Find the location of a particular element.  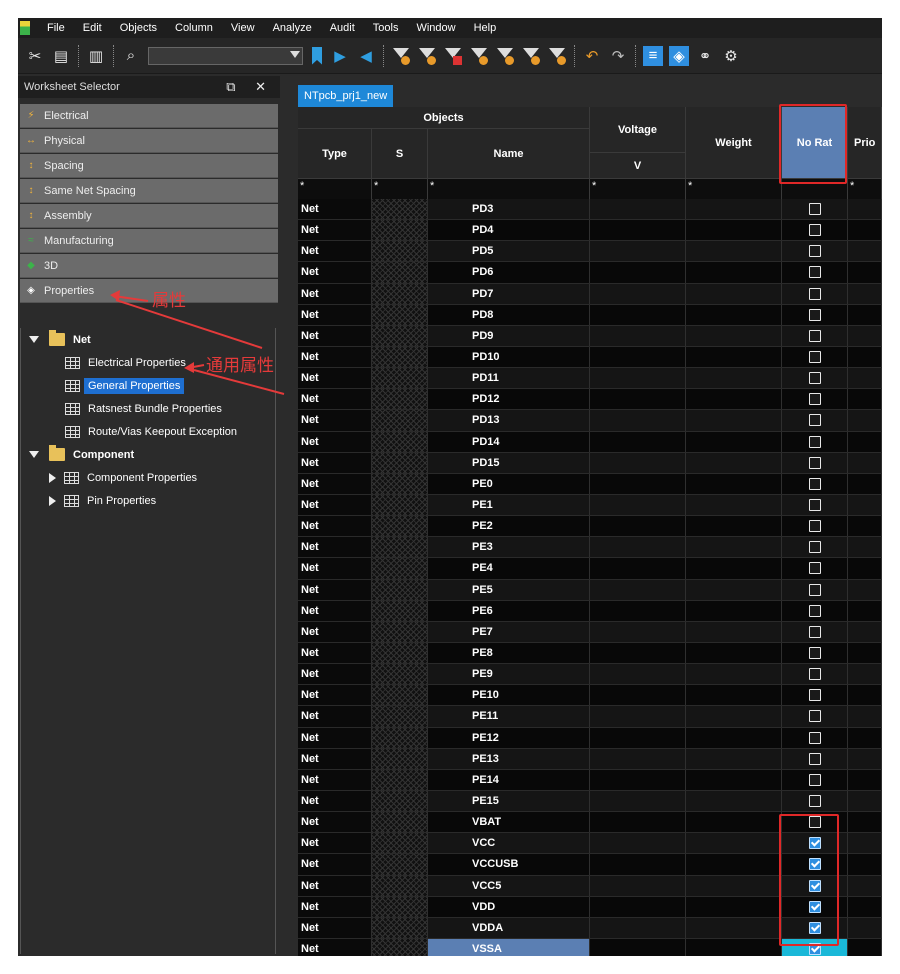

cell-name: PD5 is located at coordinates (509, 251).